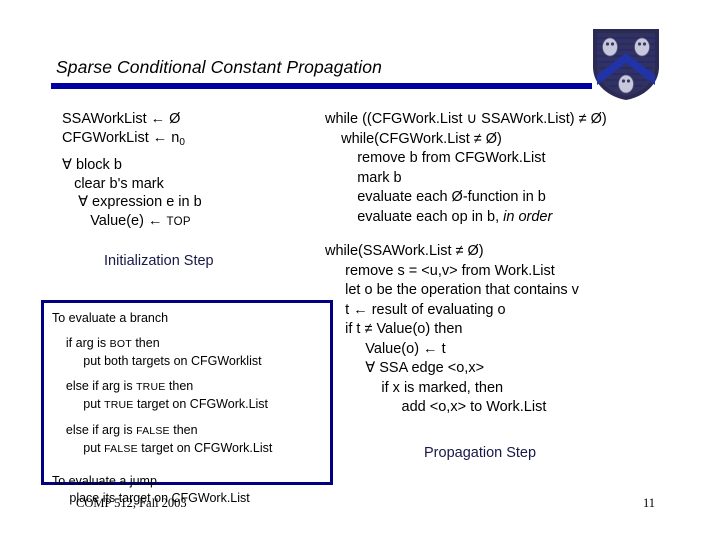 This screenshot has width=720, height=540. Describe the element at coordinates (131, 503) in the screenshot. I see `footer-course-label: COMP 512, Fall 2003` at that location.